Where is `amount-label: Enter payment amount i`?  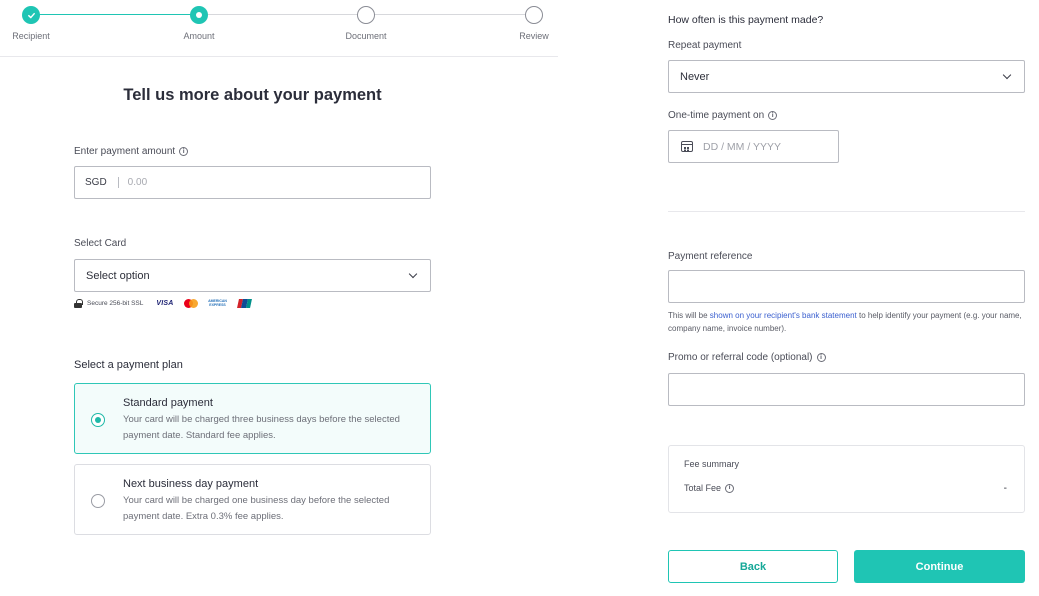 amount-label: Enter payment amount i is located at coordinates (131, 151).